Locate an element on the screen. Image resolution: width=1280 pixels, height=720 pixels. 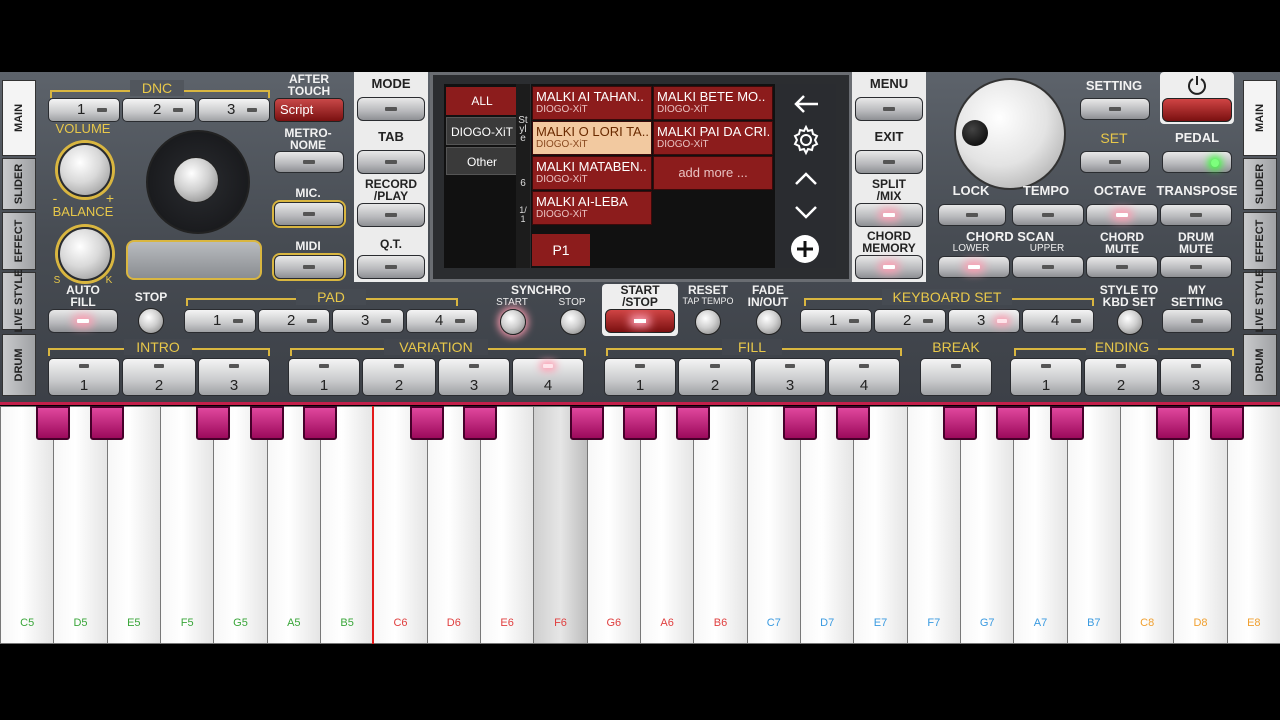
variation-2-button: 2 is located at coordinates (399, 377).